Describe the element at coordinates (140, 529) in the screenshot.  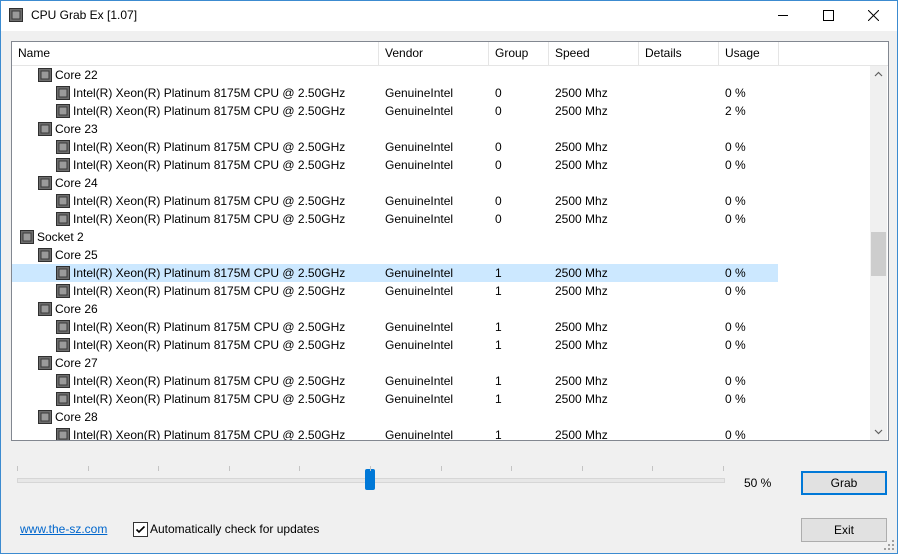
I see `auto-update-checkbox` at that location.